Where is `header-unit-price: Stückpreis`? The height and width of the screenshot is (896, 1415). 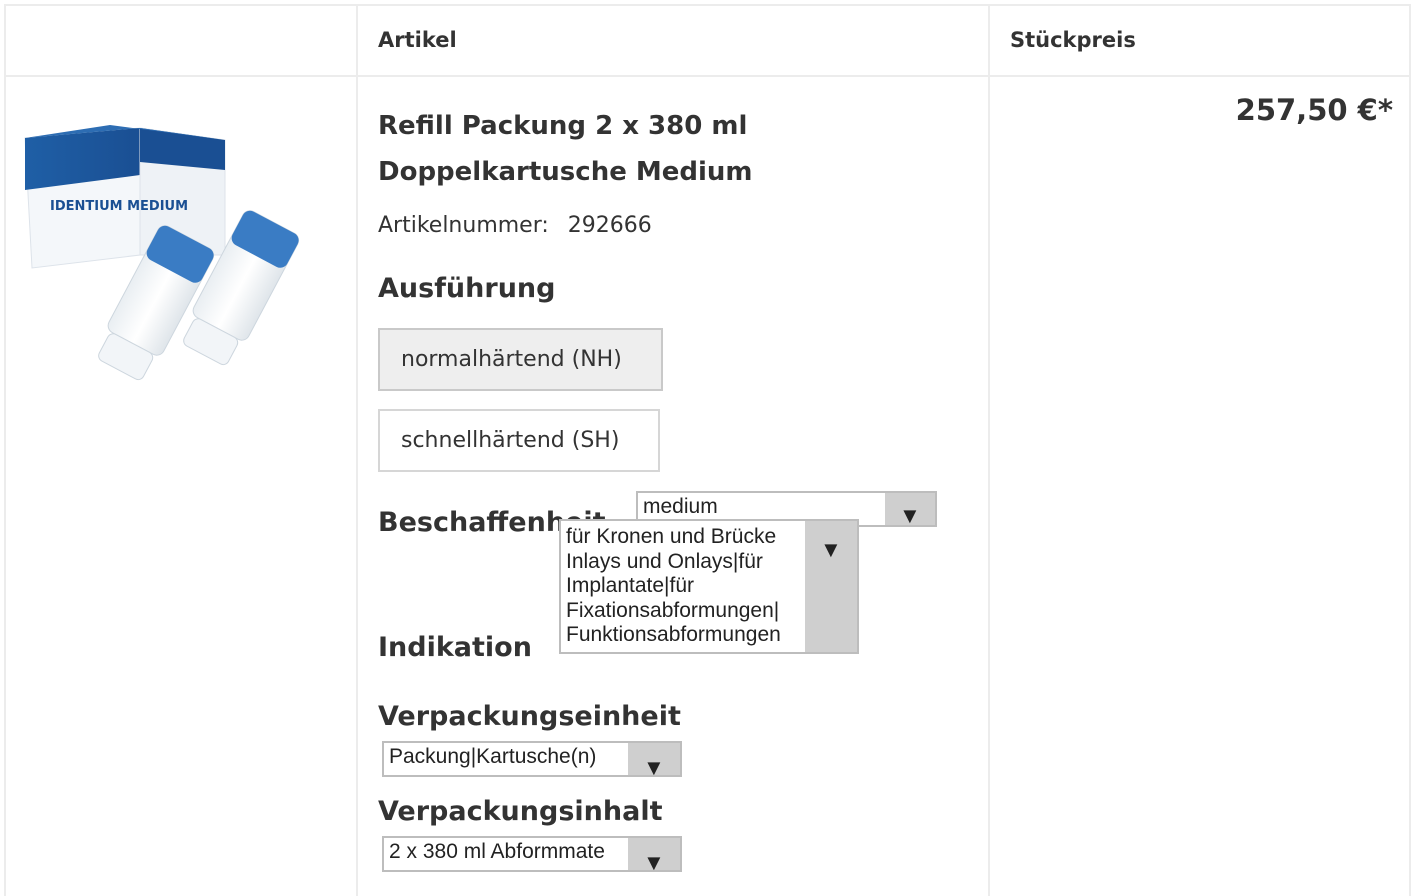
header-unit-price: Stückpreis is located at coordinates (1073, 40).